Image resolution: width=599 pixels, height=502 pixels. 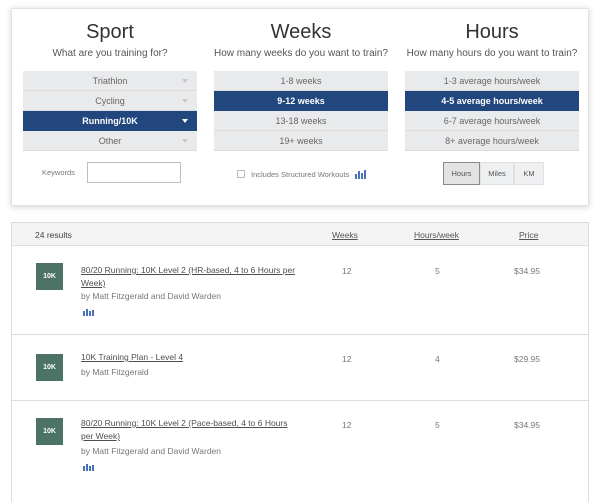 I want to click on option-label: Triathlon, so click(x=110, y=81).